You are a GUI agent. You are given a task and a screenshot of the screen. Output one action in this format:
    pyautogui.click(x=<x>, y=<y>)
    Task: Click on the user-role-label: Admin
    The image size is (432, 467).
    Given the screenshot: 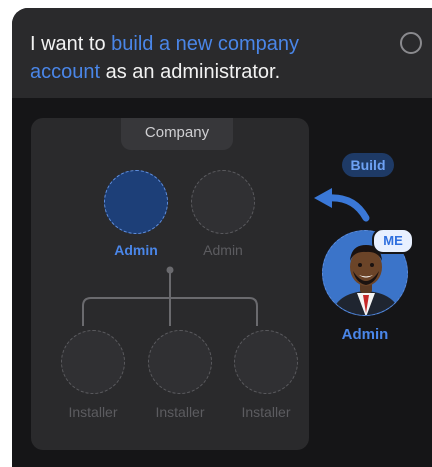 What is the action you would take?
    pyautogui.click(x=365, y=334)
    